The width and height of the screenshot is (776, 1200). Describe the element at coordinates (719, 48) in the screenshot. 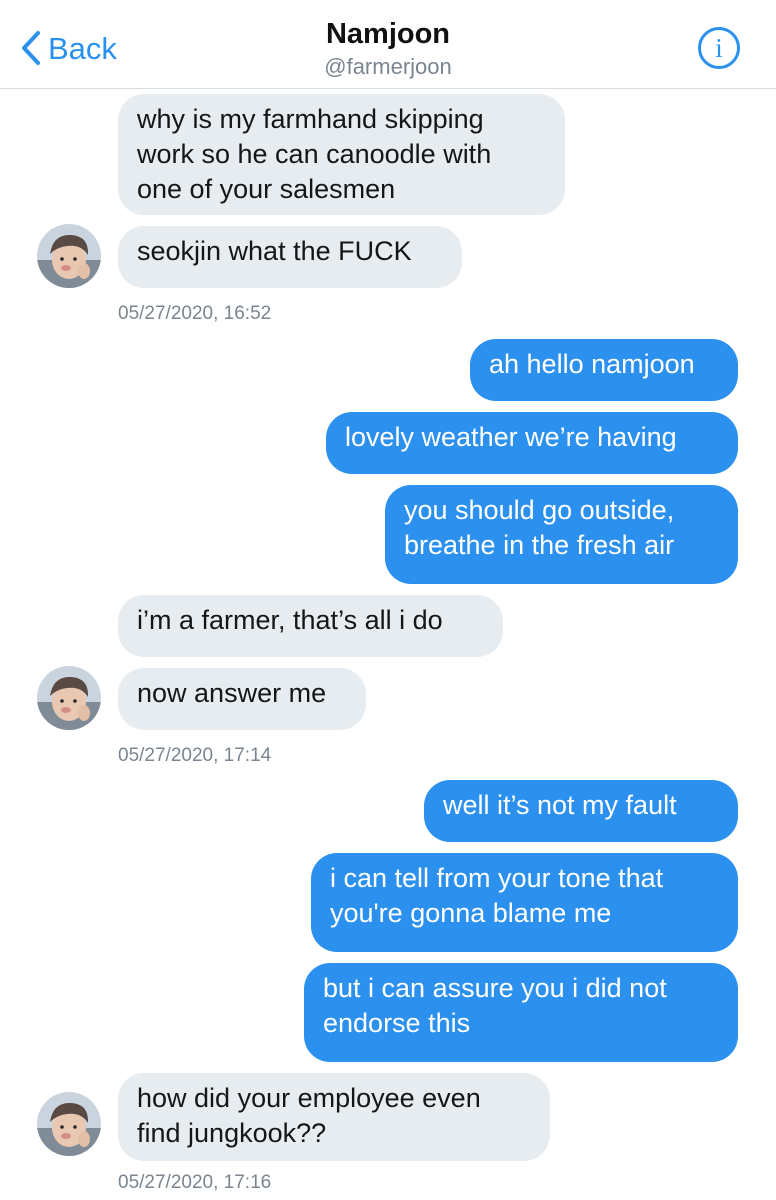

I see `info-icon: i` at that location.